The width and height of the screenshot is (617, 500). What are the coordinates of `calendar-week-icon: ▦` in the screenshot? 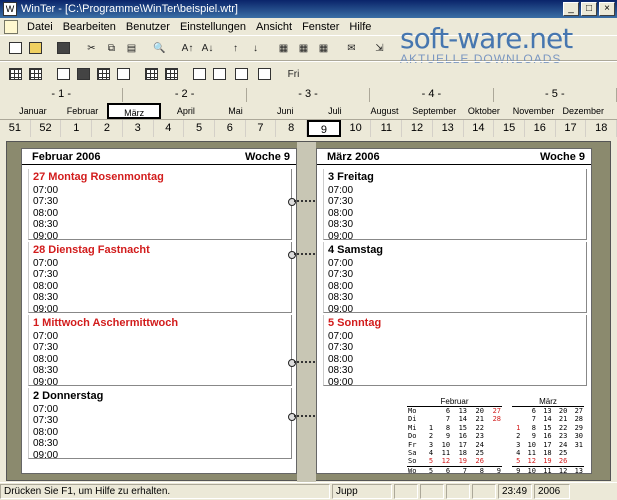 It's located at (303, 48).